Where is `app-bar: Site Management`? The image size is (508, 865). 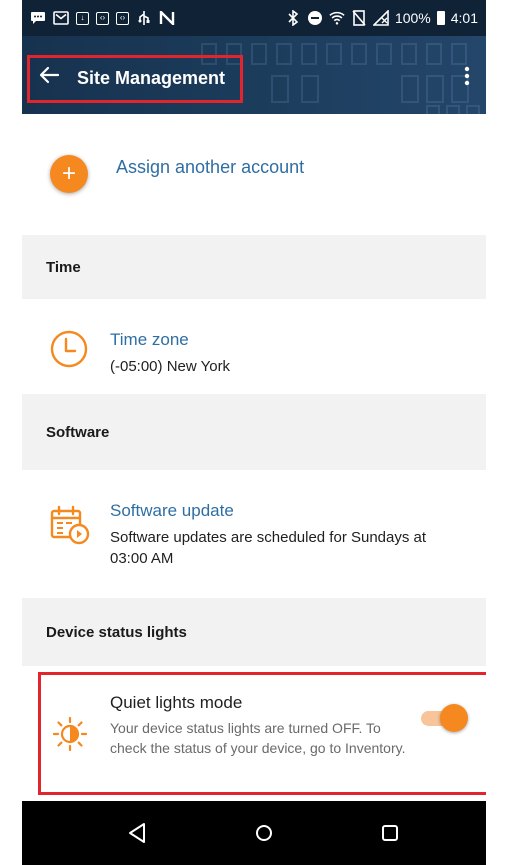 app-bar: Site Management is located at coordinates (254, 75).